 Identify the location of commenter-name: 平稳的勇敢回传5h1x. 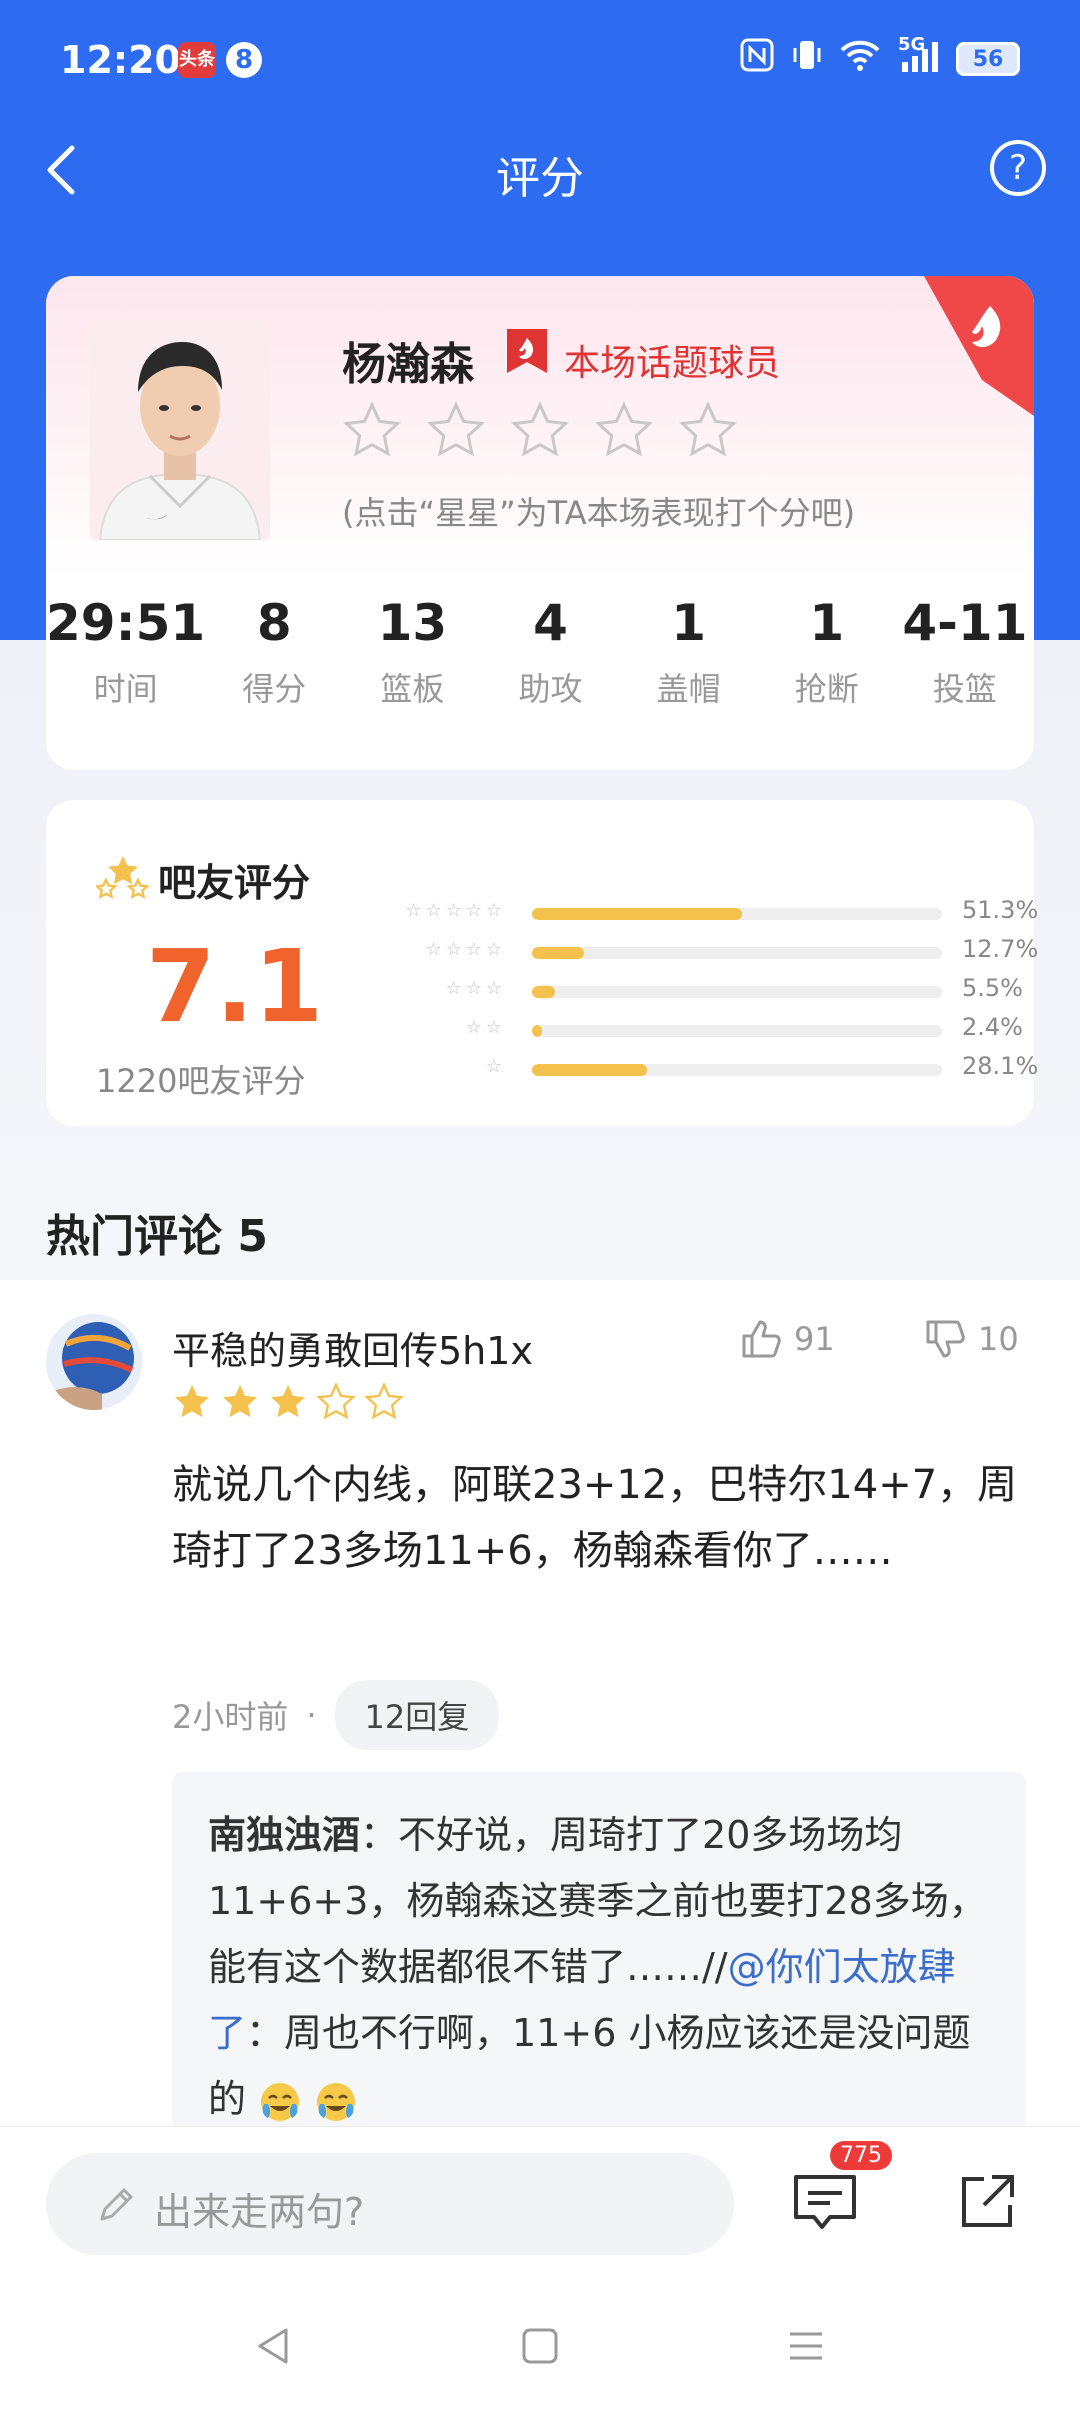
(352, 1347).